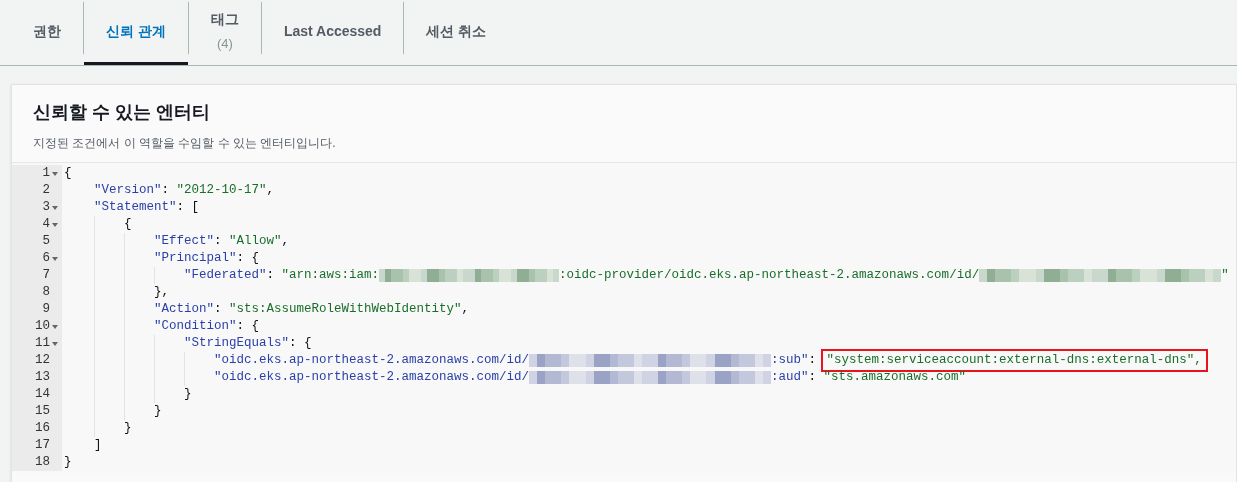 The width and height of the screenshot is (1237, 482). What do you see at coordinates (345, 309) in the screenshot?
I see `json-string: "sts:AssumeRoleWithWebIdentity"` at bounding box center [345, 309].